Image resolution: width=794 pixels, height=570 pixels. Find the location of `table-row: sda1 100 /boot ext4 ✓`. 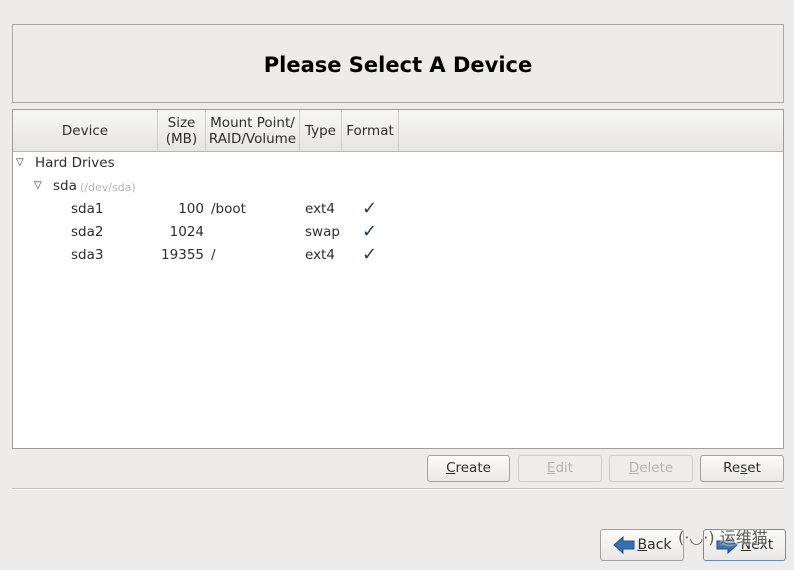

table-row: sda1 100 /boot ext4 ✓ is located at coordinates (398, 209).